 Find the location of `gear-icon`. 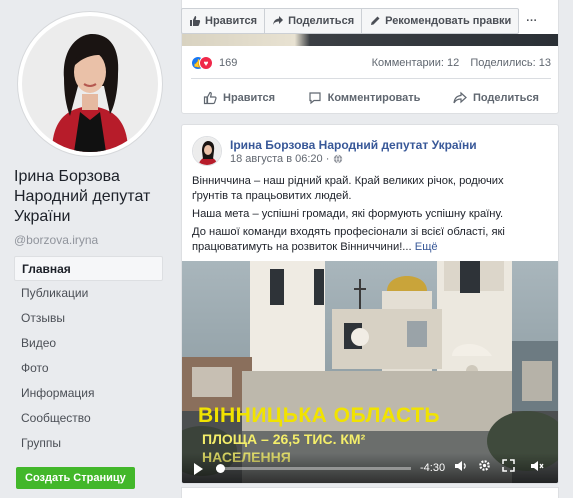

gear-icon is located at coordinates (484, 467).